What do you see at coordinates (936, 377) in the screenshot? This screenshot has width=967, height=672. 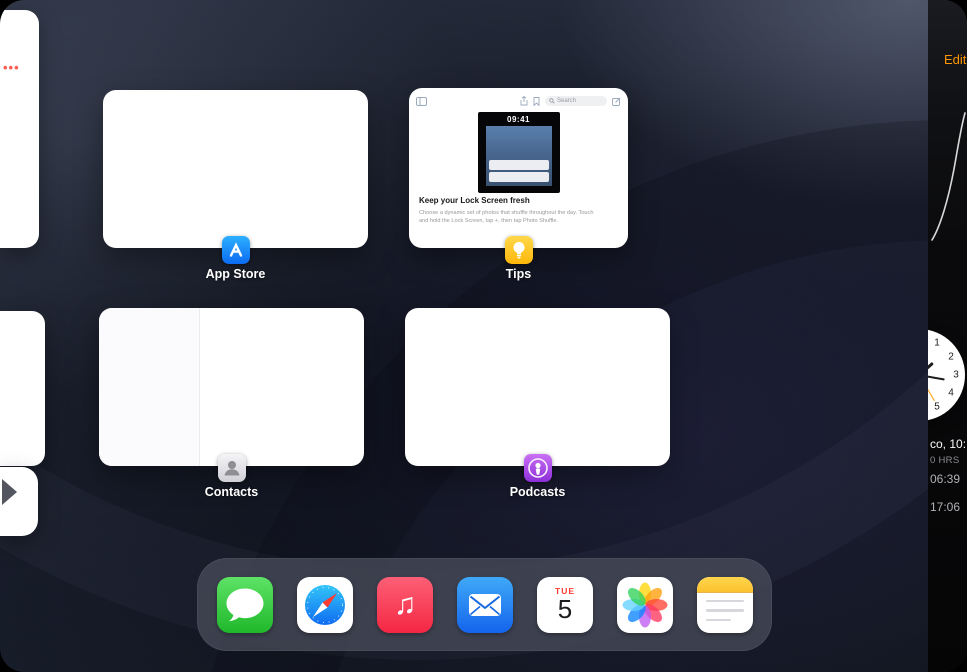 I see `clock-minute-hand` at bounding box center [936, 377].